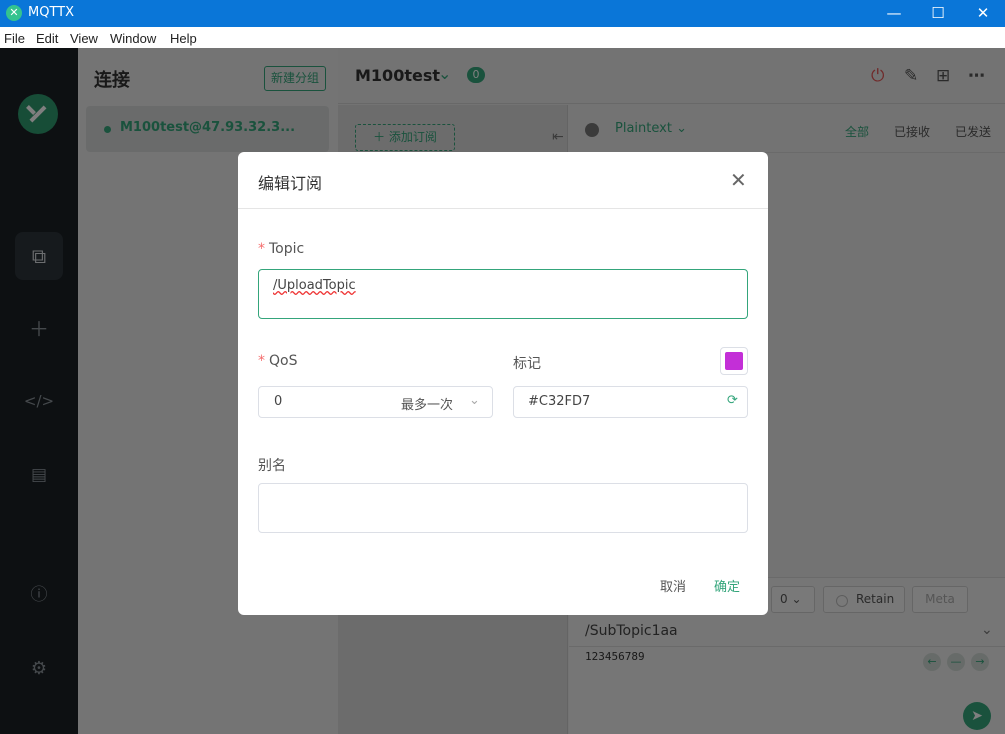 The image size is (1005, 734). I want to click on topic-label: * Topic, so click(281, 249).